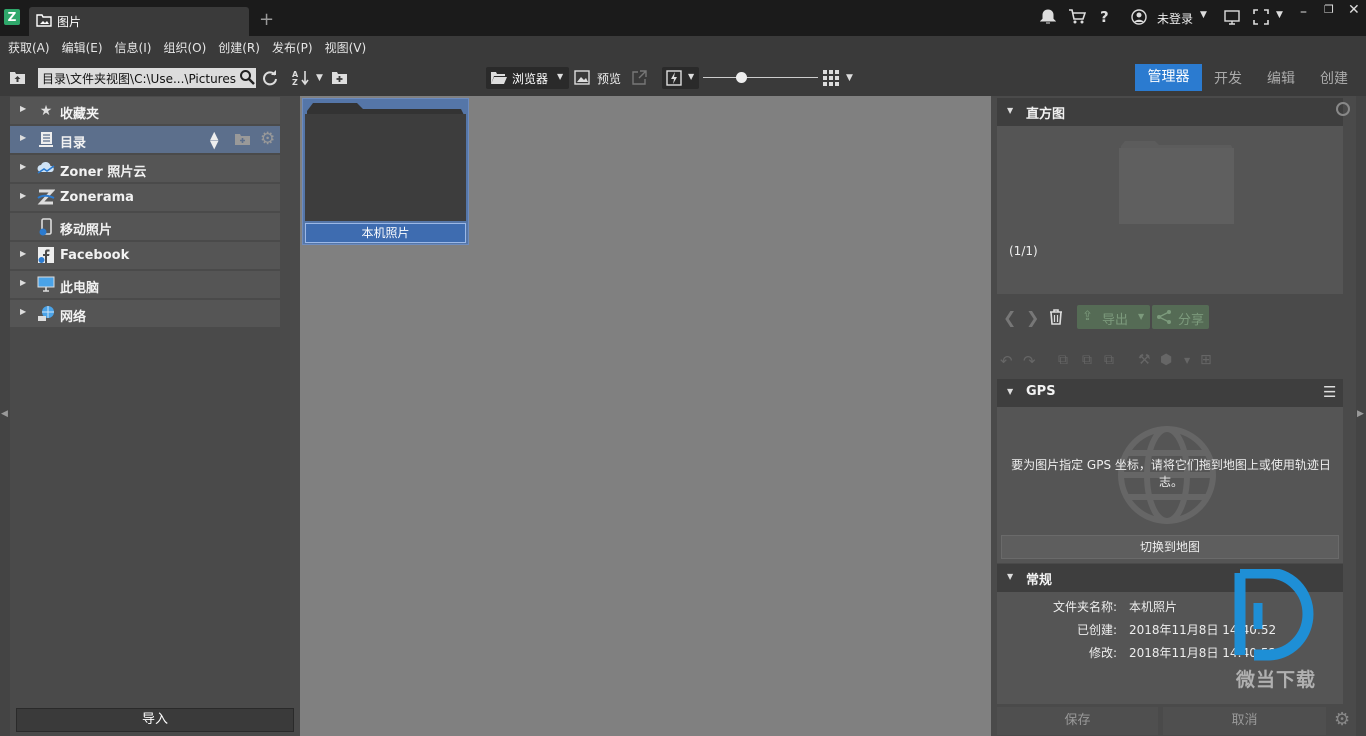  I want to click on nav-item-label: 目录, so click(73, 143).